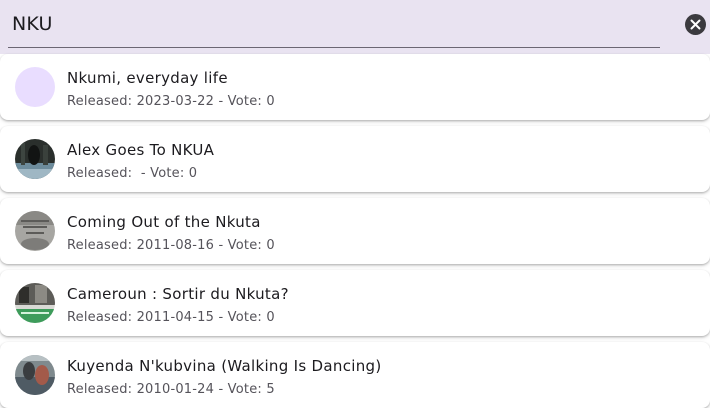 The width and height of the screenshot is (710, 408). Describe the element at coordinates (175, 245) in the screenshot. I see `released-date: 2011-08-16` at that location.